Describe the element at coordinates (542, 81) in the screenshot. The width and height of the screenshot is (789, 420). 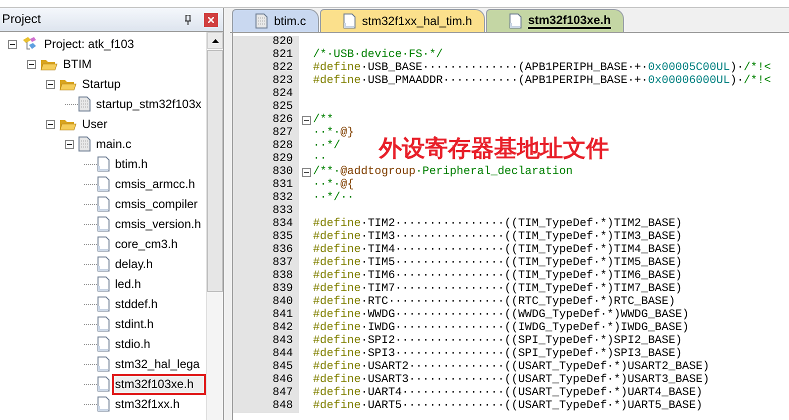
I see `code-line: #define·USB_PMAADDR···········(APB1PERIPH_BASE·+·0x00006000UL)·/*!<` at that location.